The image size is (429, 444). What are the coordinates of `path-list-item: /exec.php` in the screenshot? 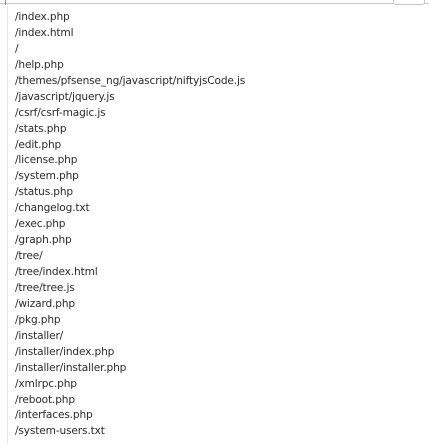 It's located at (40, 224).